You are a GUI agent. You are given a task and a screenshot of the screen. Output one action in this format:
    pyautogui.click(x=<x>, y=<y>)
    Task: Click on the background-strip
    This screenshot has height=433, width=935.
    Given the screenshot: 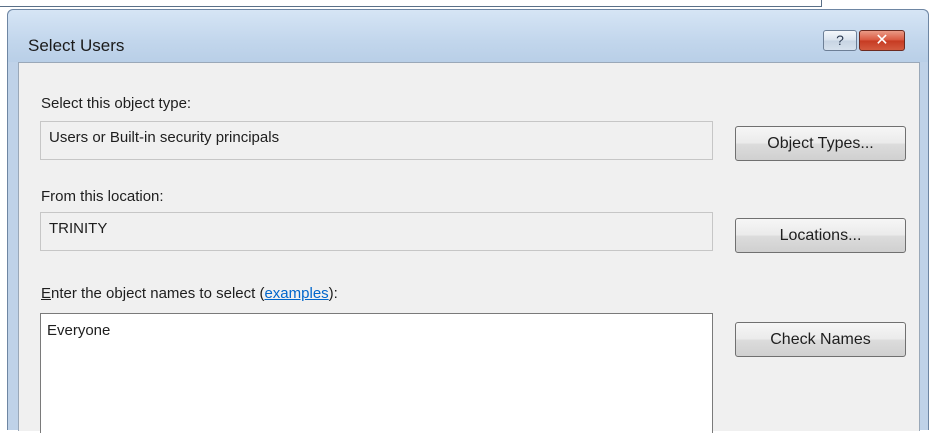 What is the action you would take?
    pyautogui.click(x=467, y=4)
    